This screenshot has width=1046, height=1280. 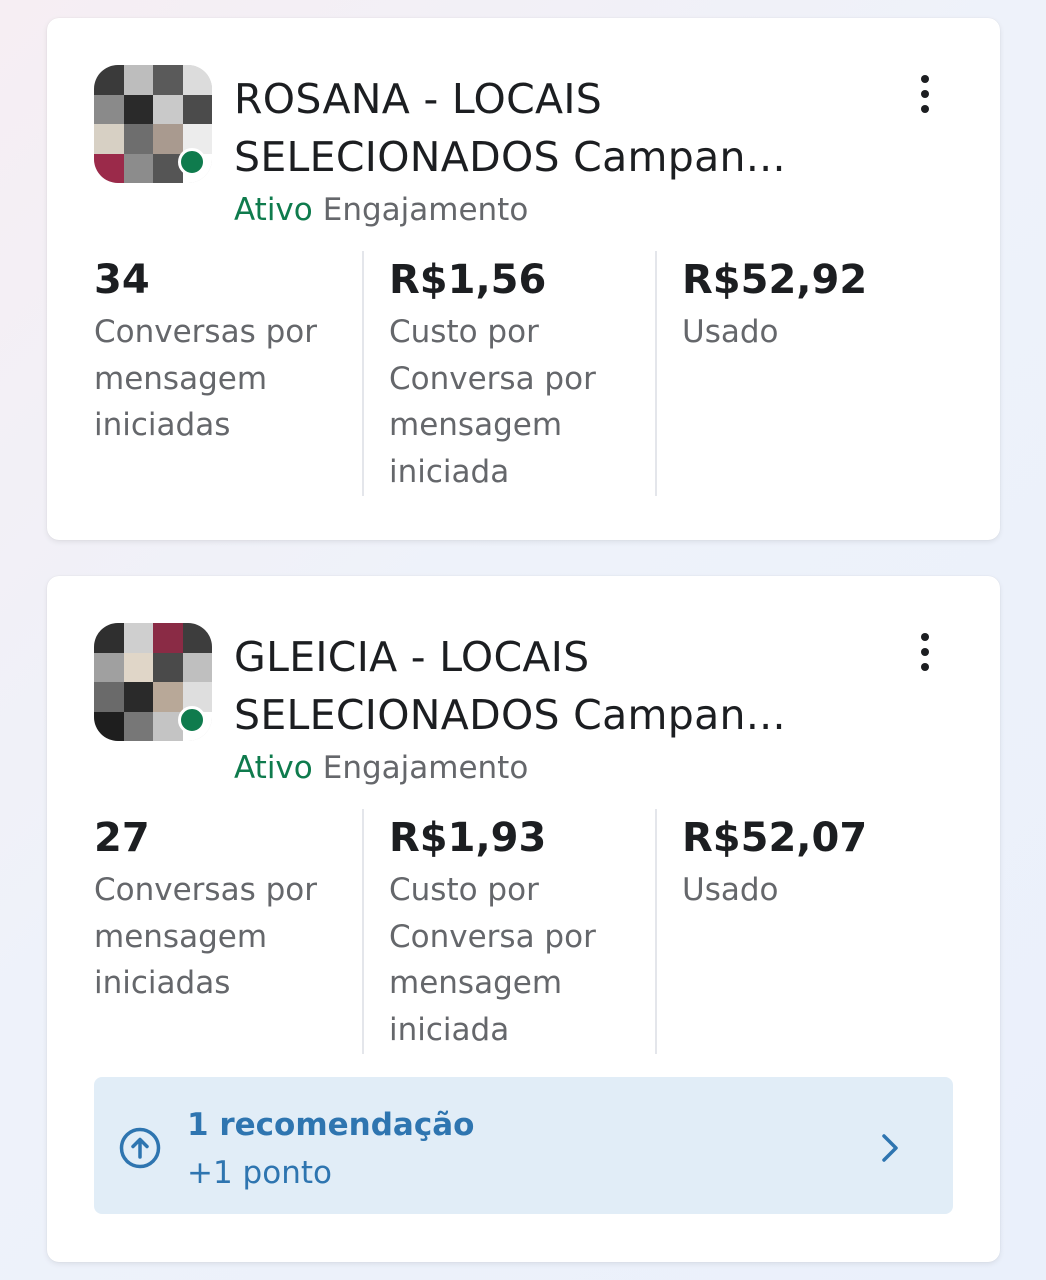 I want to click on recommendation-title: 1 recomendação, so click(x=331, y=1125).